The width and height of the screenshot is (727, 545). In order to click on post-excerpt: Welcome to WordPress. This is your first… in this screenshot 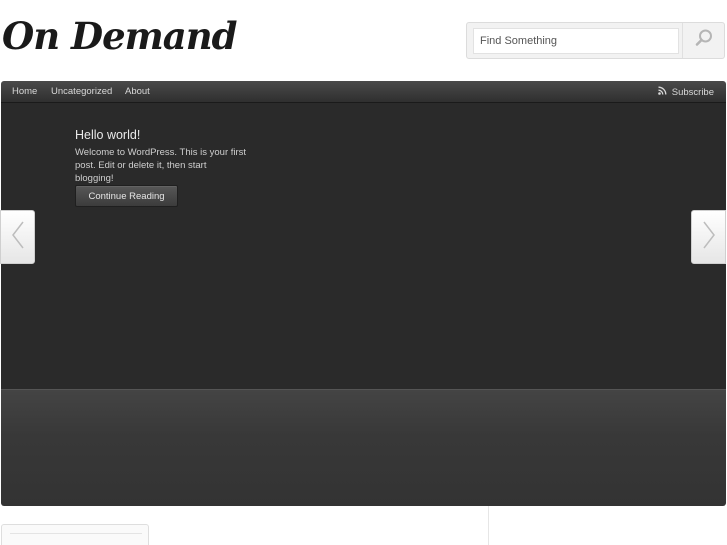, I will do `click(161, 165)`.